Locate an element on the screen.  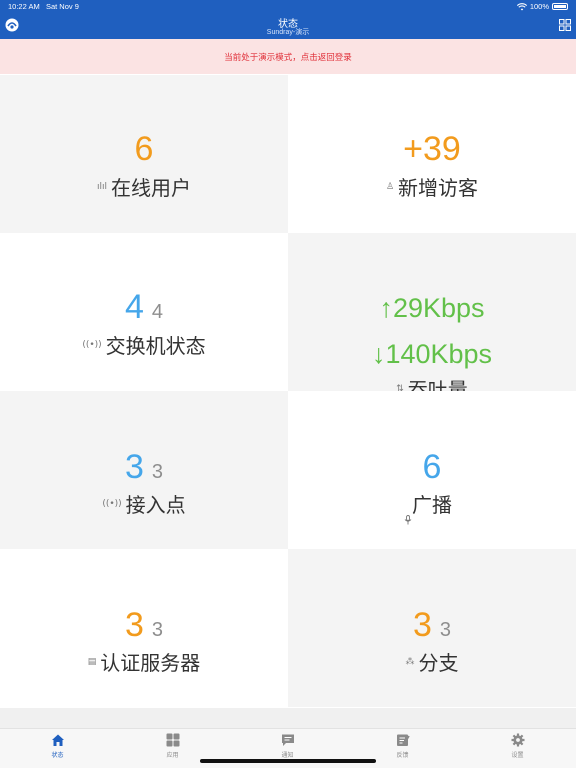
new-visitors-count: +39 is located at coordinates (432, 149).